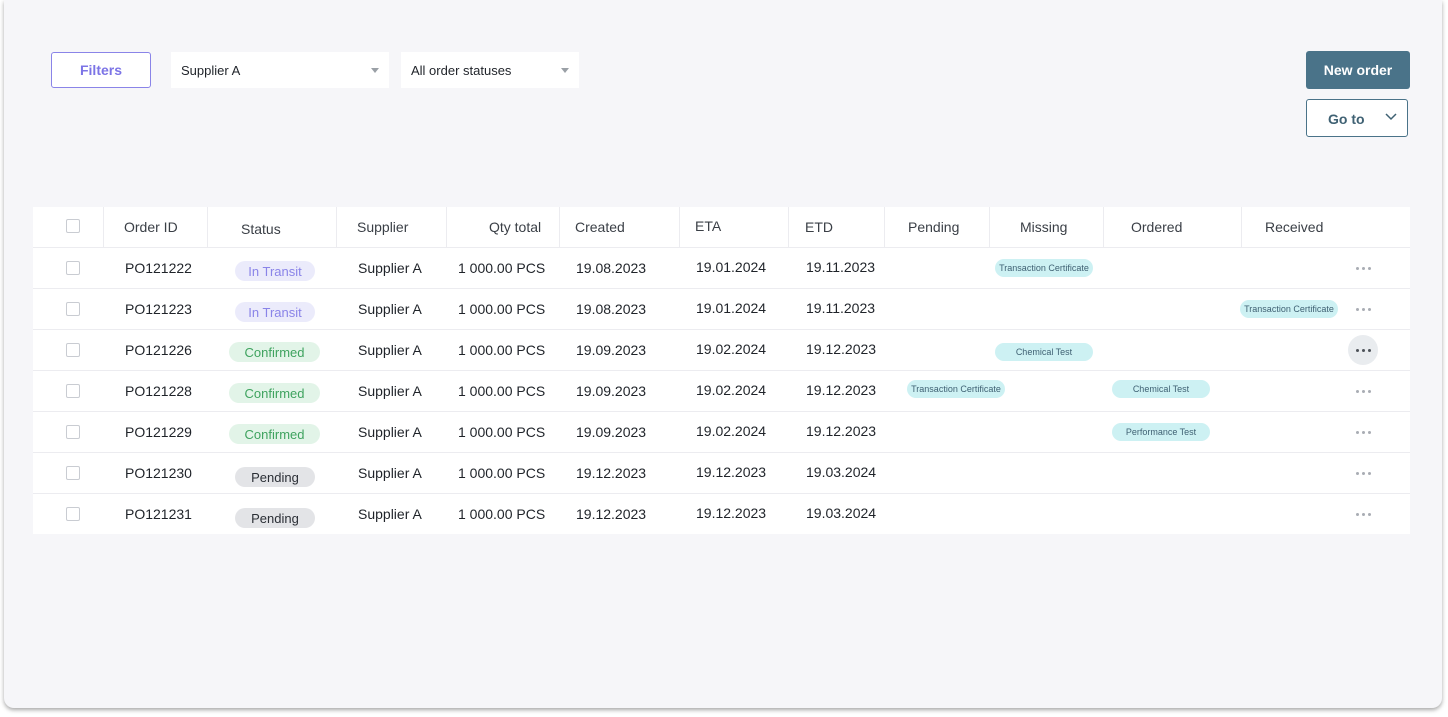 This screenshot has width=1448, height=717. Describe the element at coordinates (211, 70) in the screenshot. I see `supplier-select-value: Supplier A` at that location.